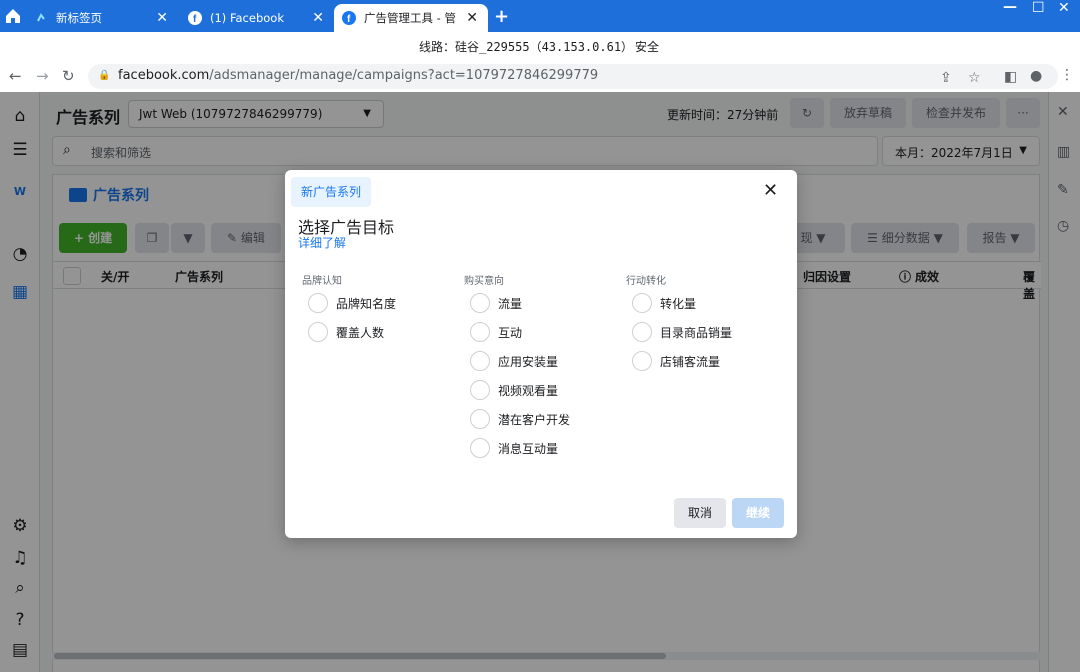 The width and height of the screenshot is (1080, 672). What do you see at coordinates (104, 75) in the screenshot?
I see `lock-icon: 🔒` at bounding box center [104, 75].